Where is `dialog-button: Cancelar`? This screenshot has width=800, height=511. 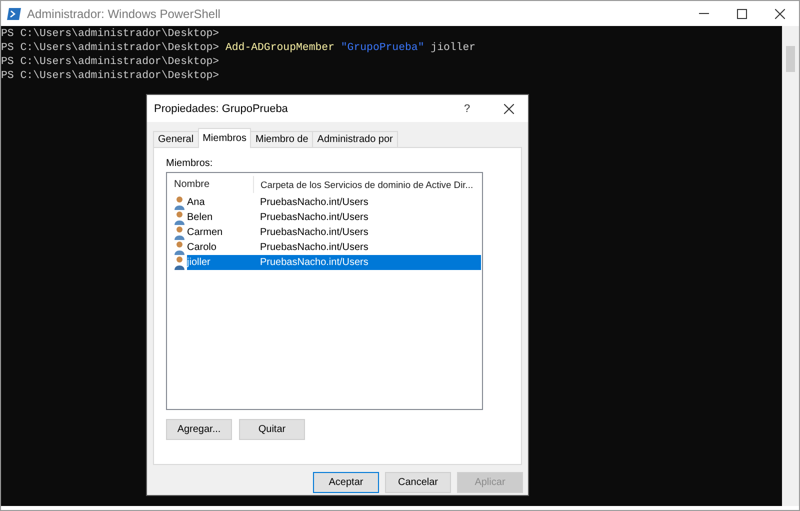 dialog-button: Cancelar is located at coordinates (418, 482).